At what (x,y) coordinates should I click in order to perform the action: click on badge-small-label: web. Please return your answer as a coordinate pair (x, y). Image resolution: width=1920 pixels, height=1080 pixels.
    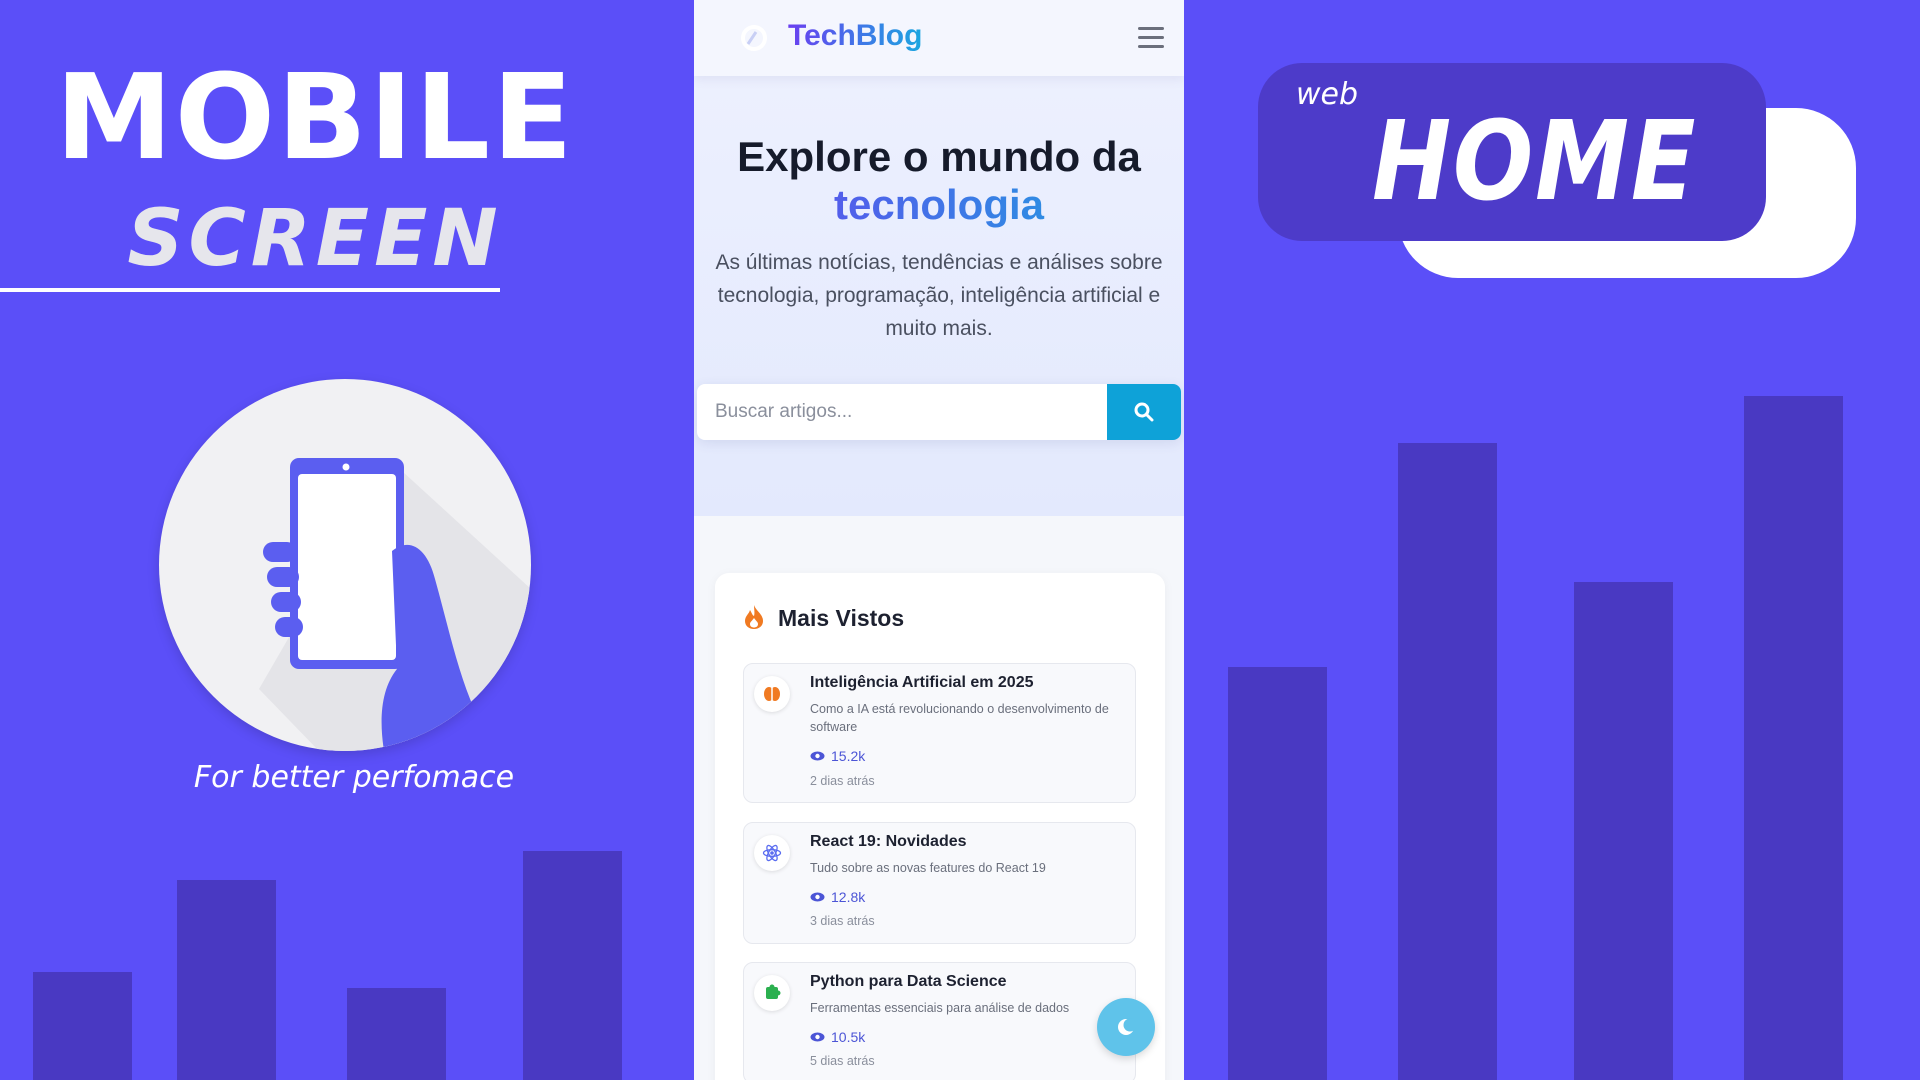
    Looking at the image, I should click on (1327, 94).